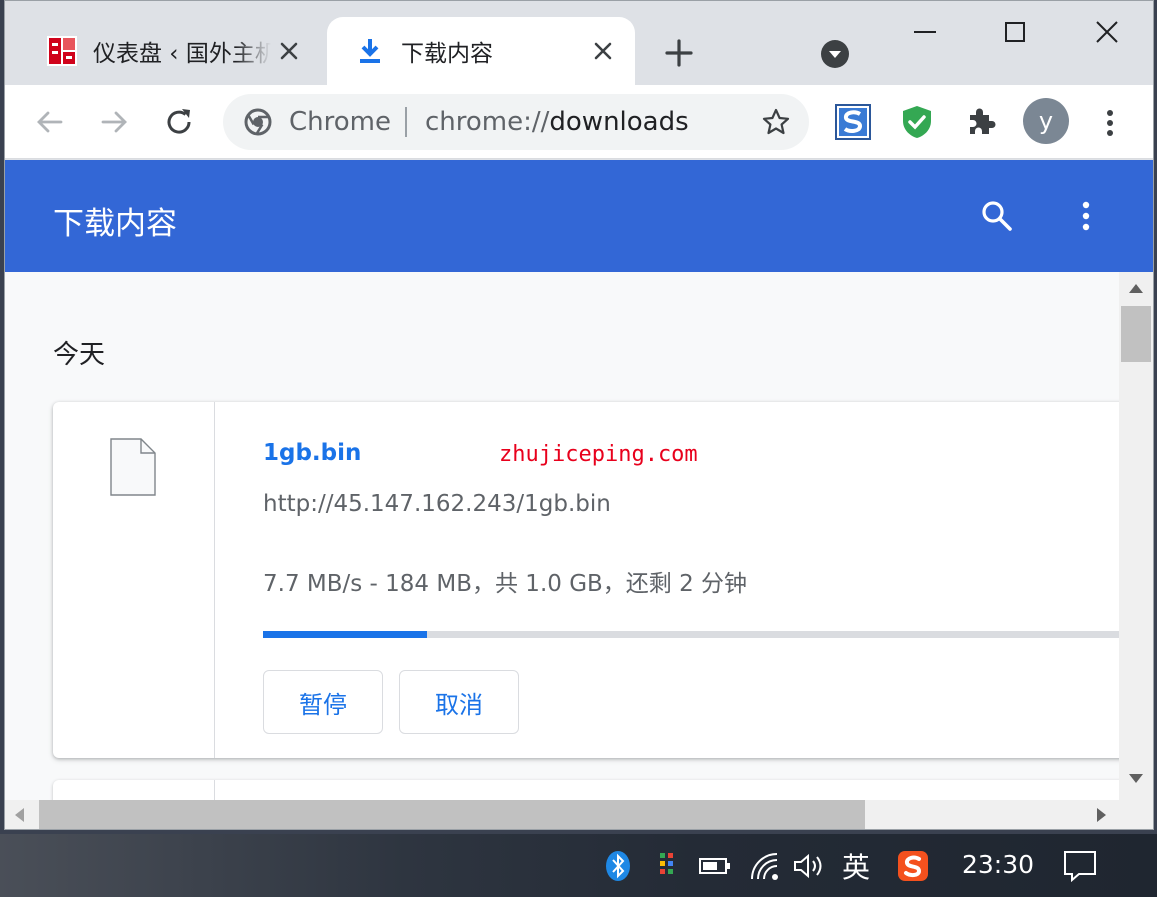 This screenshot has height=897, width=1157. I want to click on address-bar: Chrome chrome://downloads, so click(516, 122).